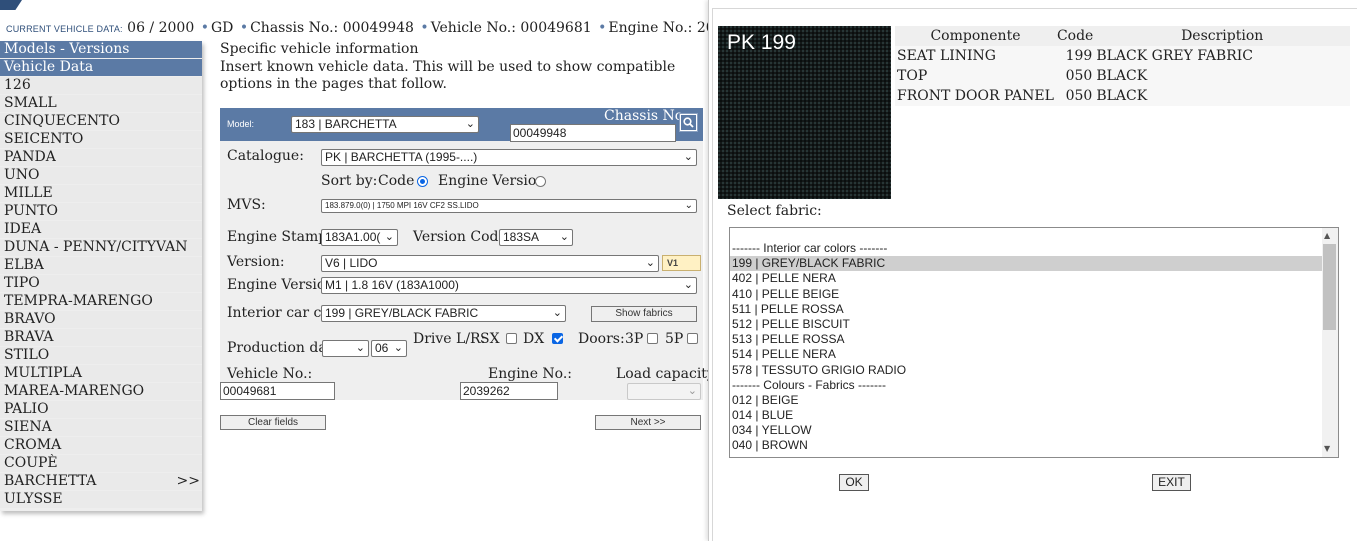 The height and width of the screenshot is (541, 1357). What do you see at coordinates (540, 181) in the screenshot?
I see `sort-engine-radio` at bounding box center [540, 181].